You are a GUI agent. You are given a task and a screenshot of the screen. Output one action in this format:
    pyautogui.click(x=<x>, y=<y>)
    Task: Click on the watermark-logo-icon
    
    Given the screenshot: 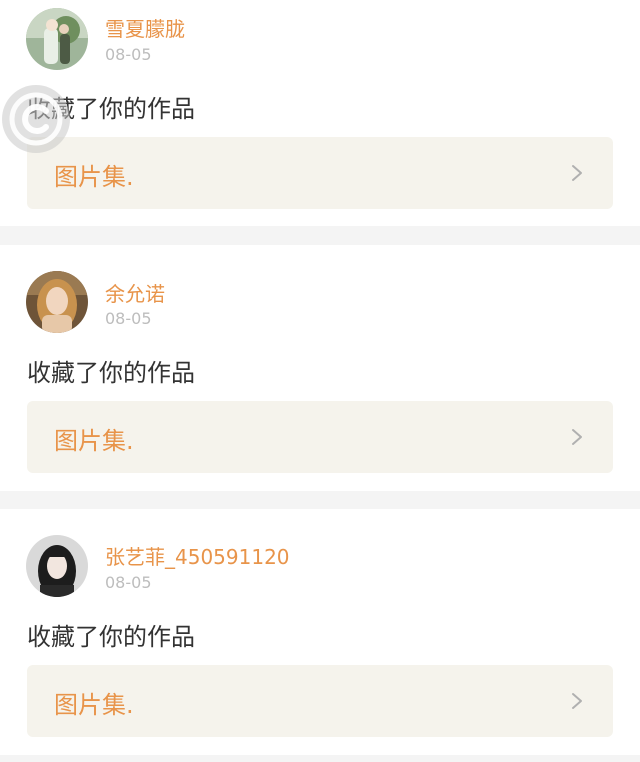 What is the action you would take?
    pyautogui.click(x=36, y=119)
    